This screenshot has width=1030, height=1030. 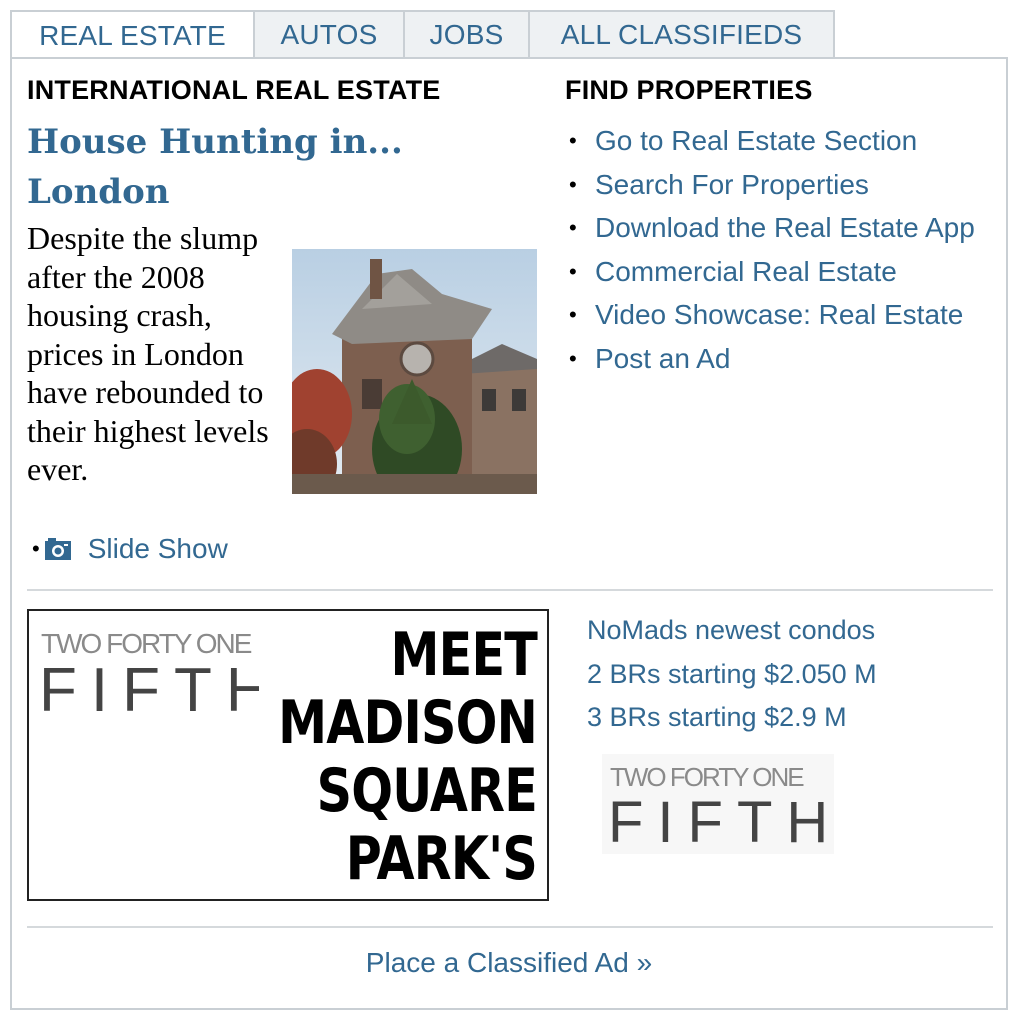 What do you see at coordinates (707, 777) in the screenshot?
I see `promo-logo-top: TWO FORTY ONE` at bounding box center [707, 777].